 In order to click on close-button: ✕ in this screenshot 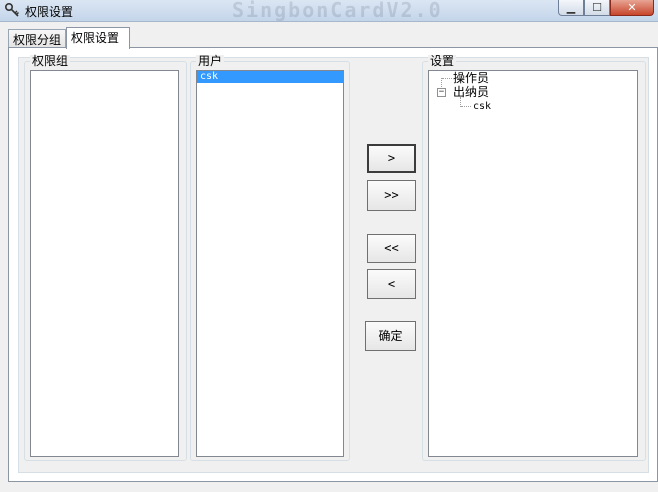, I will do `click(632, 8)`.